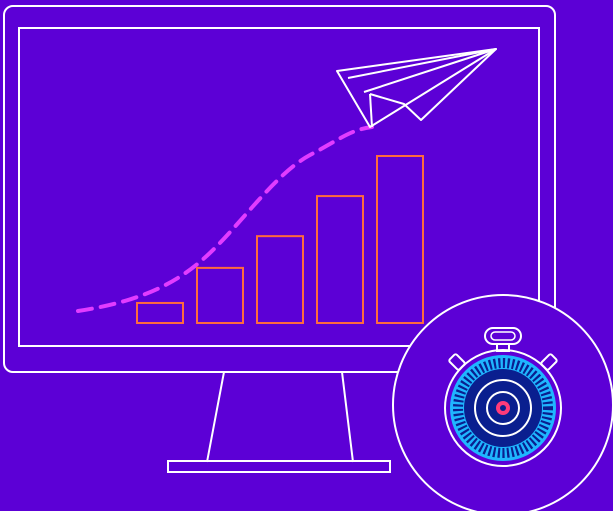 The height and width of the screenshot is (511, 613). I want to click on monitor-base, so click(279, 466).